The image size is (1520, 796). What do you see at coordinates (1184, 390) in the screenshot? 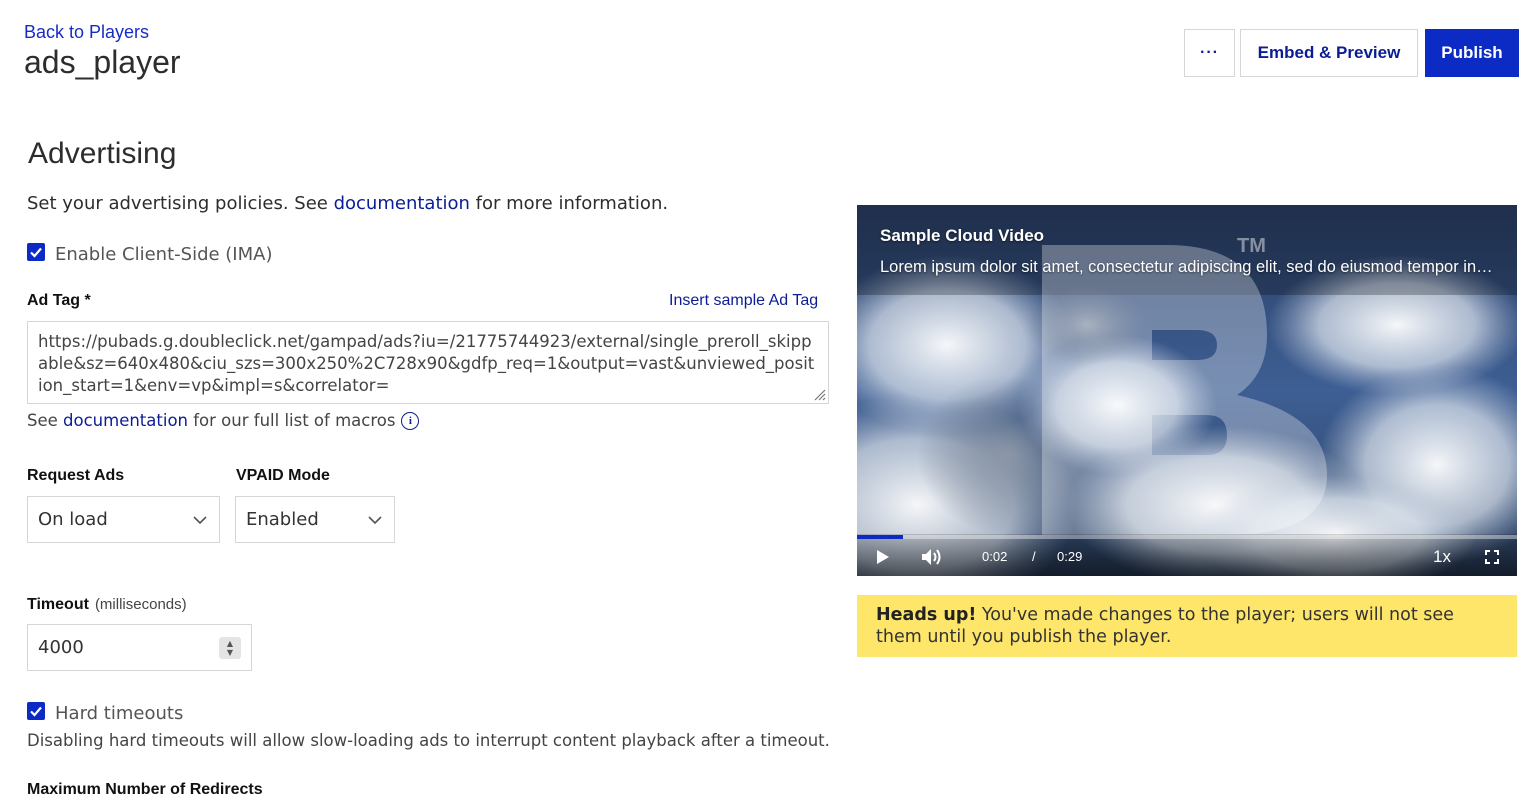
I see `brand-logo-icon` at bounding box center [1184, 390].